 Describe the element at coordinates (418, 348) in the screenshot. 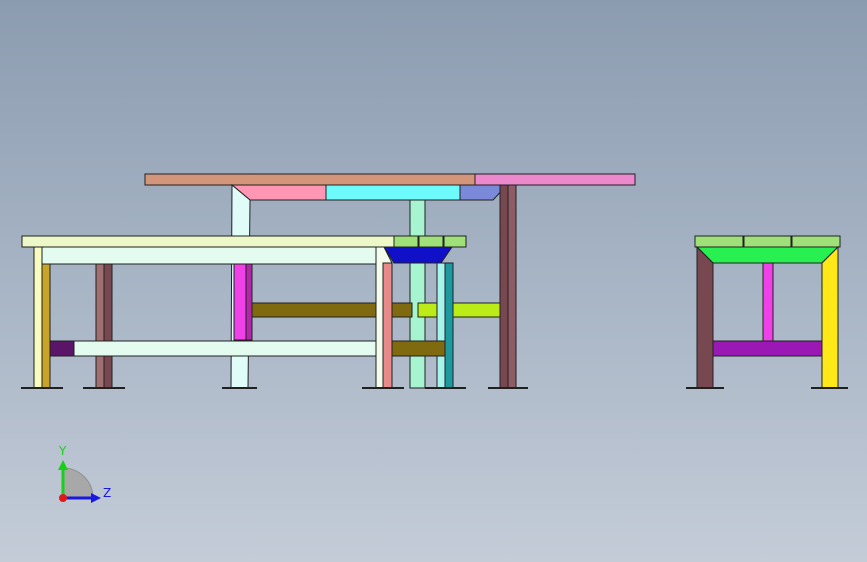

I see `bench-rail-olive` at that location.